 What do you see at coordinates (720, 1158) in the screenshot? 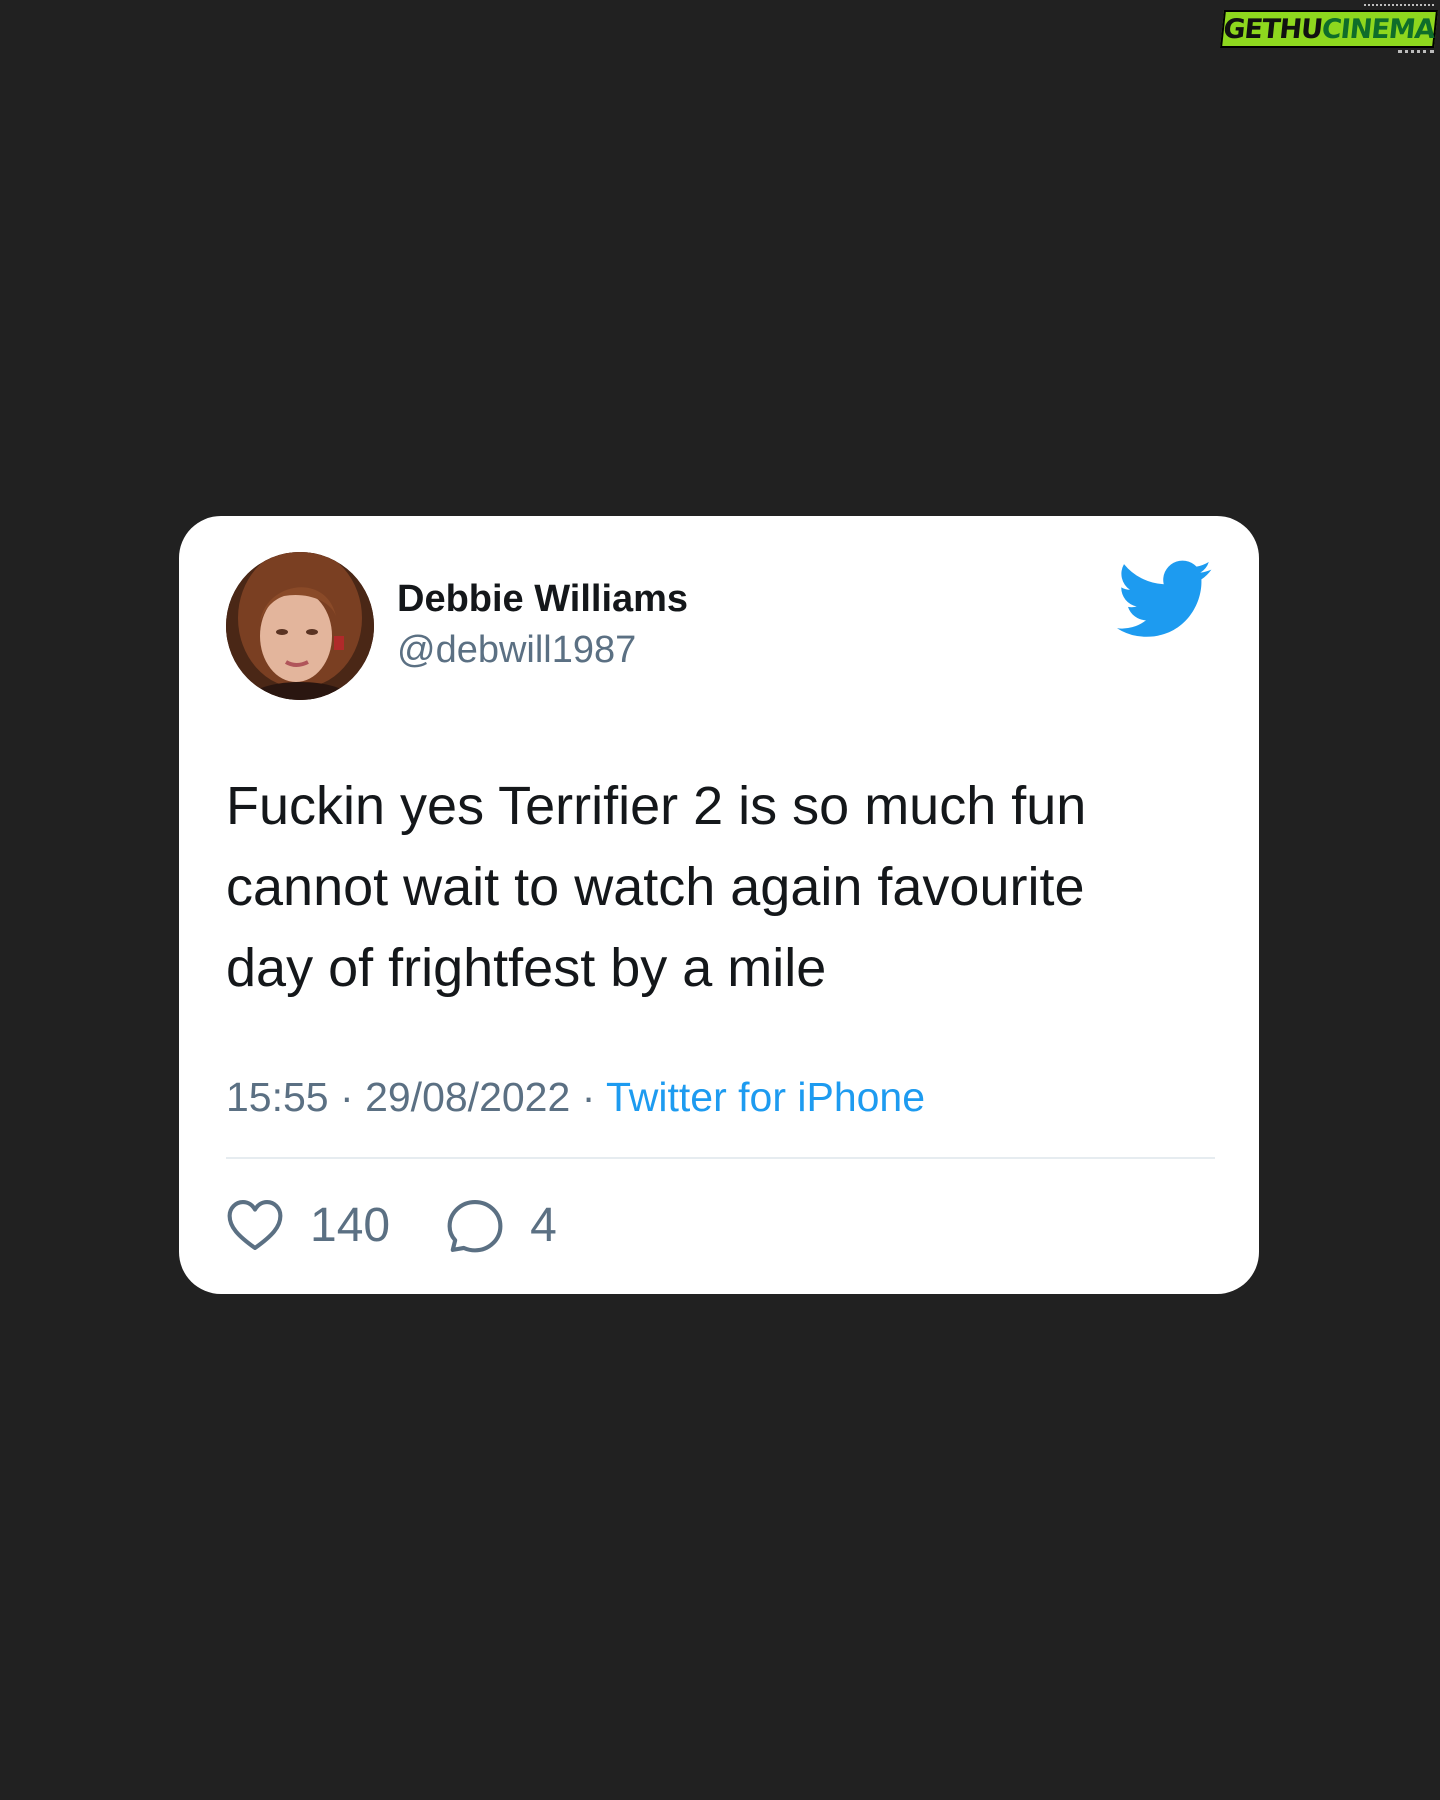
I see `divider` at bounding box center [720, 1158].